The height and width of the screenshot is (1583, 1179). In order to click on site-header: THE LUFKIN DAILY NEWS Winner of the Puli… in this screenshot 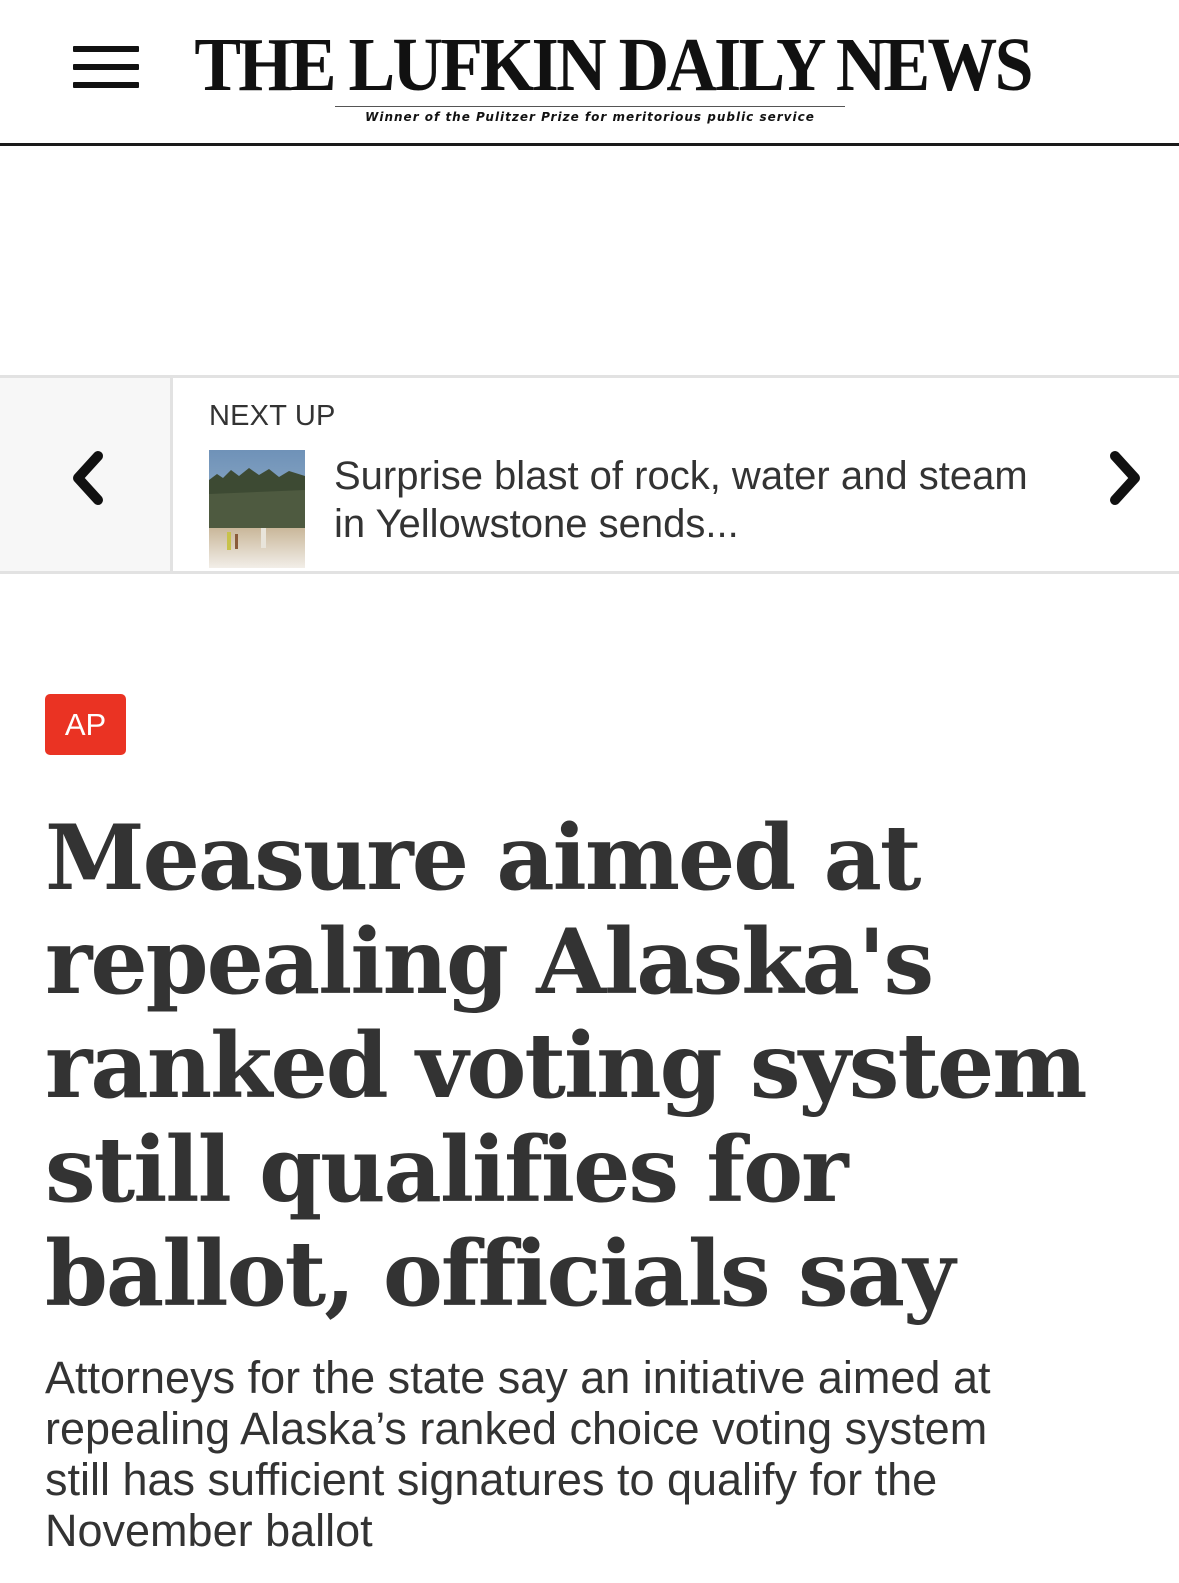, I will do `click(589, 73)`.